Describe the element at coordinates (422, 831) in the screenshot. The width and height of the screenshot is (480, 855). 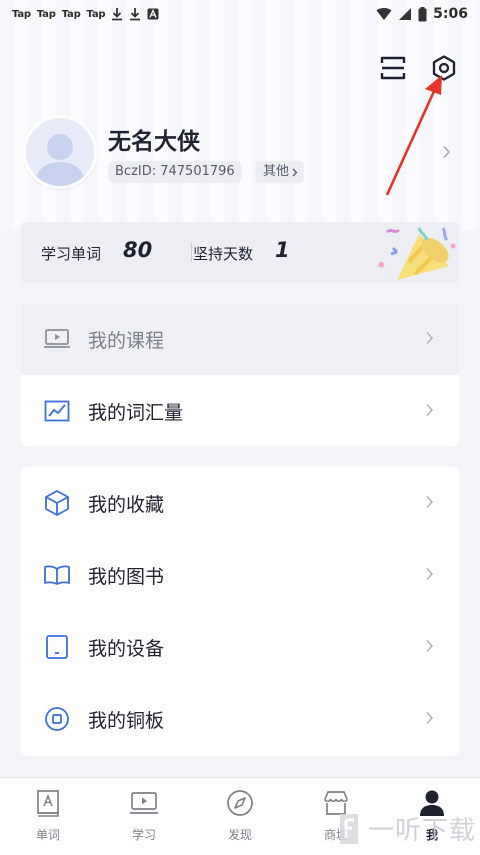
I see `watermark-text: 一听下载` at that location.